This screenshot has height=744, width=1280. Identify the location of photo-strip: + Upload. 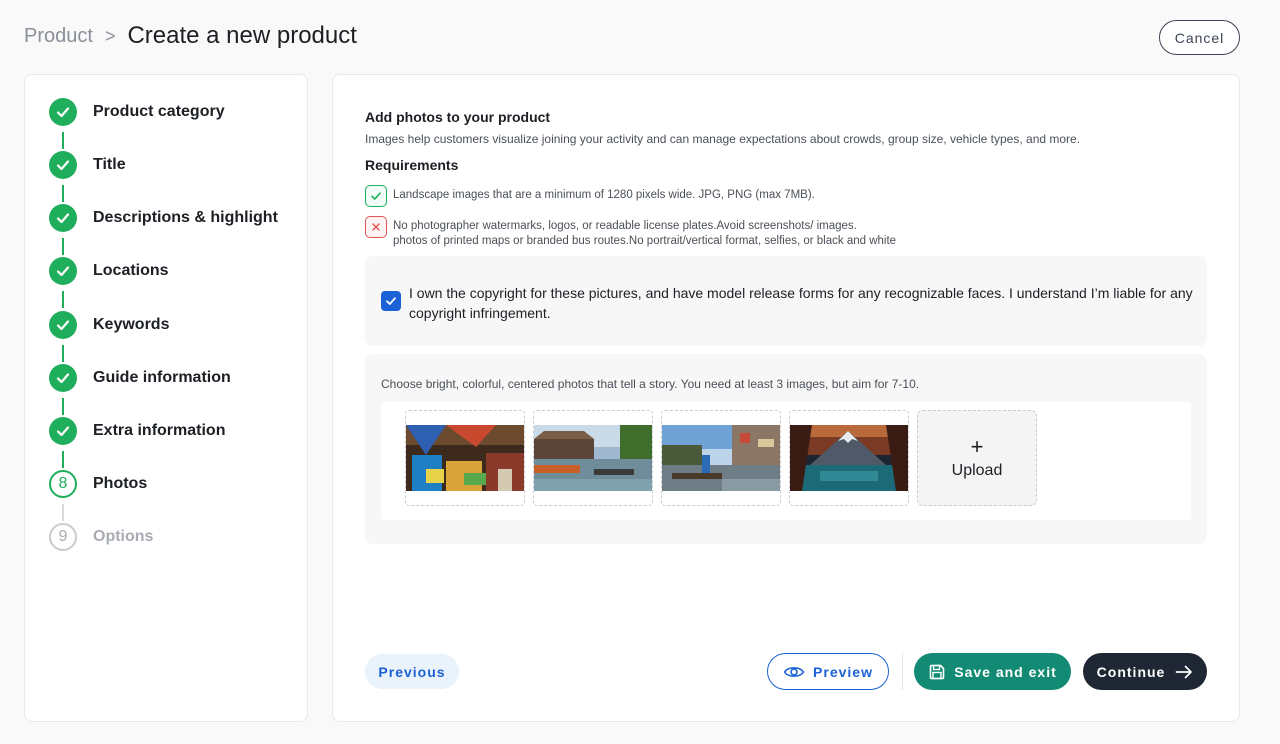
(786, 461).